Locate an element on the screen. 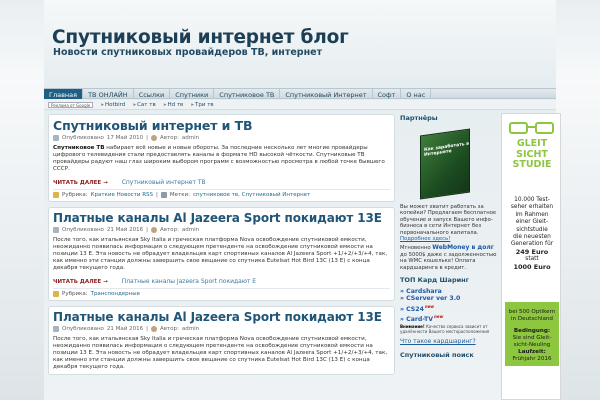 This screenshot has height=400, width=600. satellite-search-title: Спутниковый поиск is located at coordinates (437, 354).